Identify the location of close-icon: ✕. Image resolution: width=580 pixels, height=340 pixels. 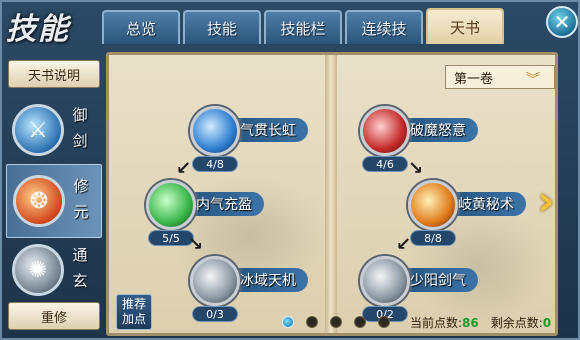
(562, 22).